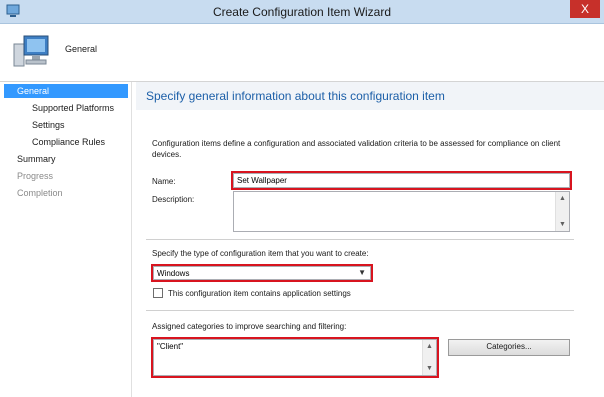 This screenshot has height=397, width=604. What do you see at coordinates (66, 91) in the screenshot?
I see `nav-item-general: General` at bounding box center [66, 91].